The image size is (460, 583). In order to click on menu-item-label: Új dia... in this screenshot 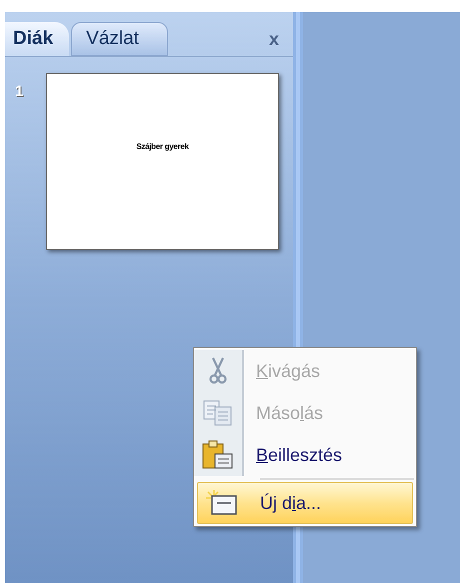, I will do `click(291, 503)`.